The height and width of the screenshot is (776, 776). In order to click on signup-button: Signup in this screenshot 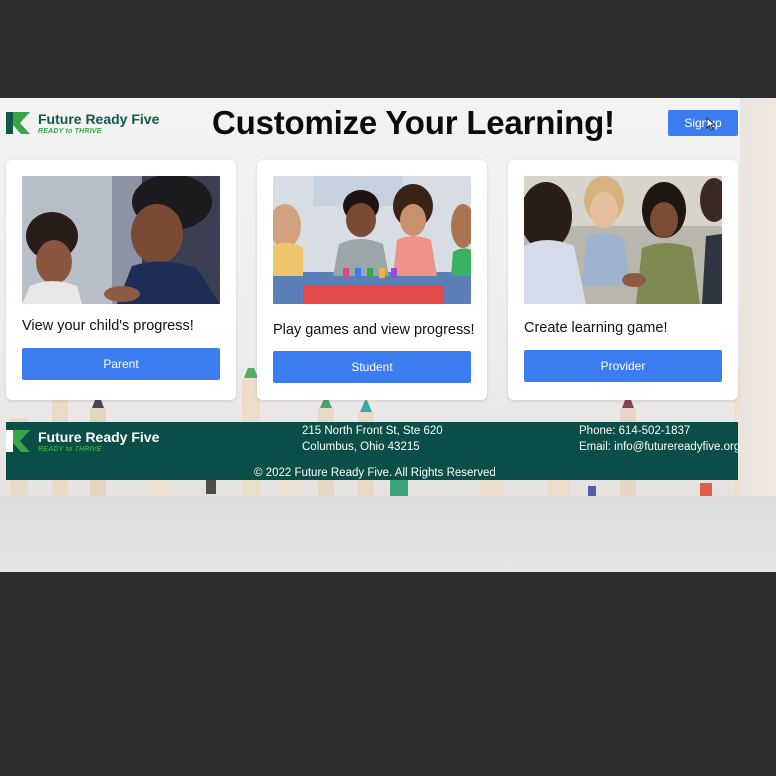, I will do `click(703, 123)`.